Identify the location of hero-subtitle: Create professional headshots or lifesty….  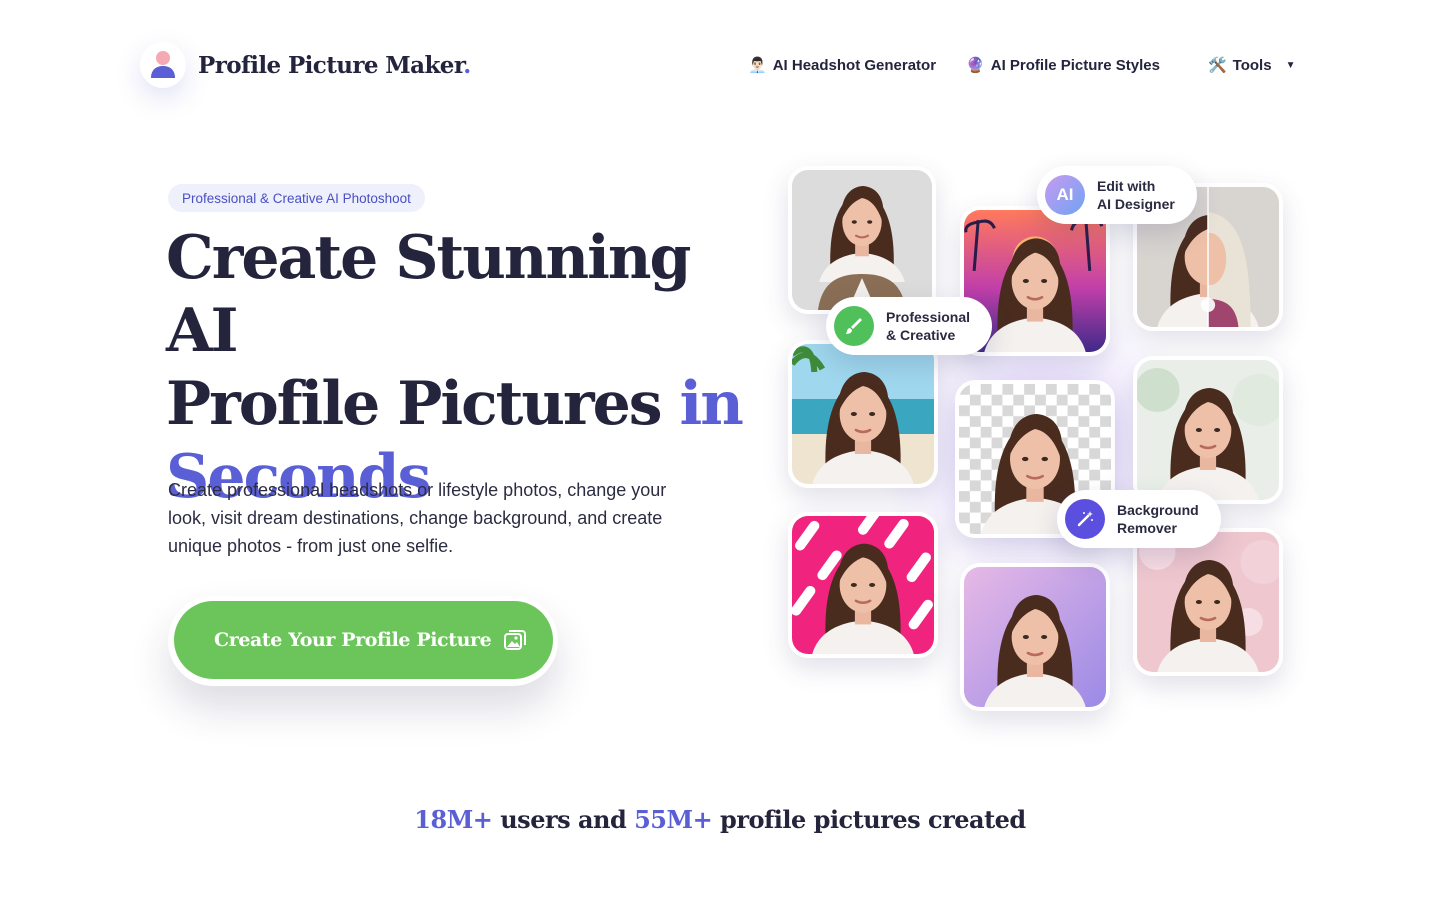
(417, 518).